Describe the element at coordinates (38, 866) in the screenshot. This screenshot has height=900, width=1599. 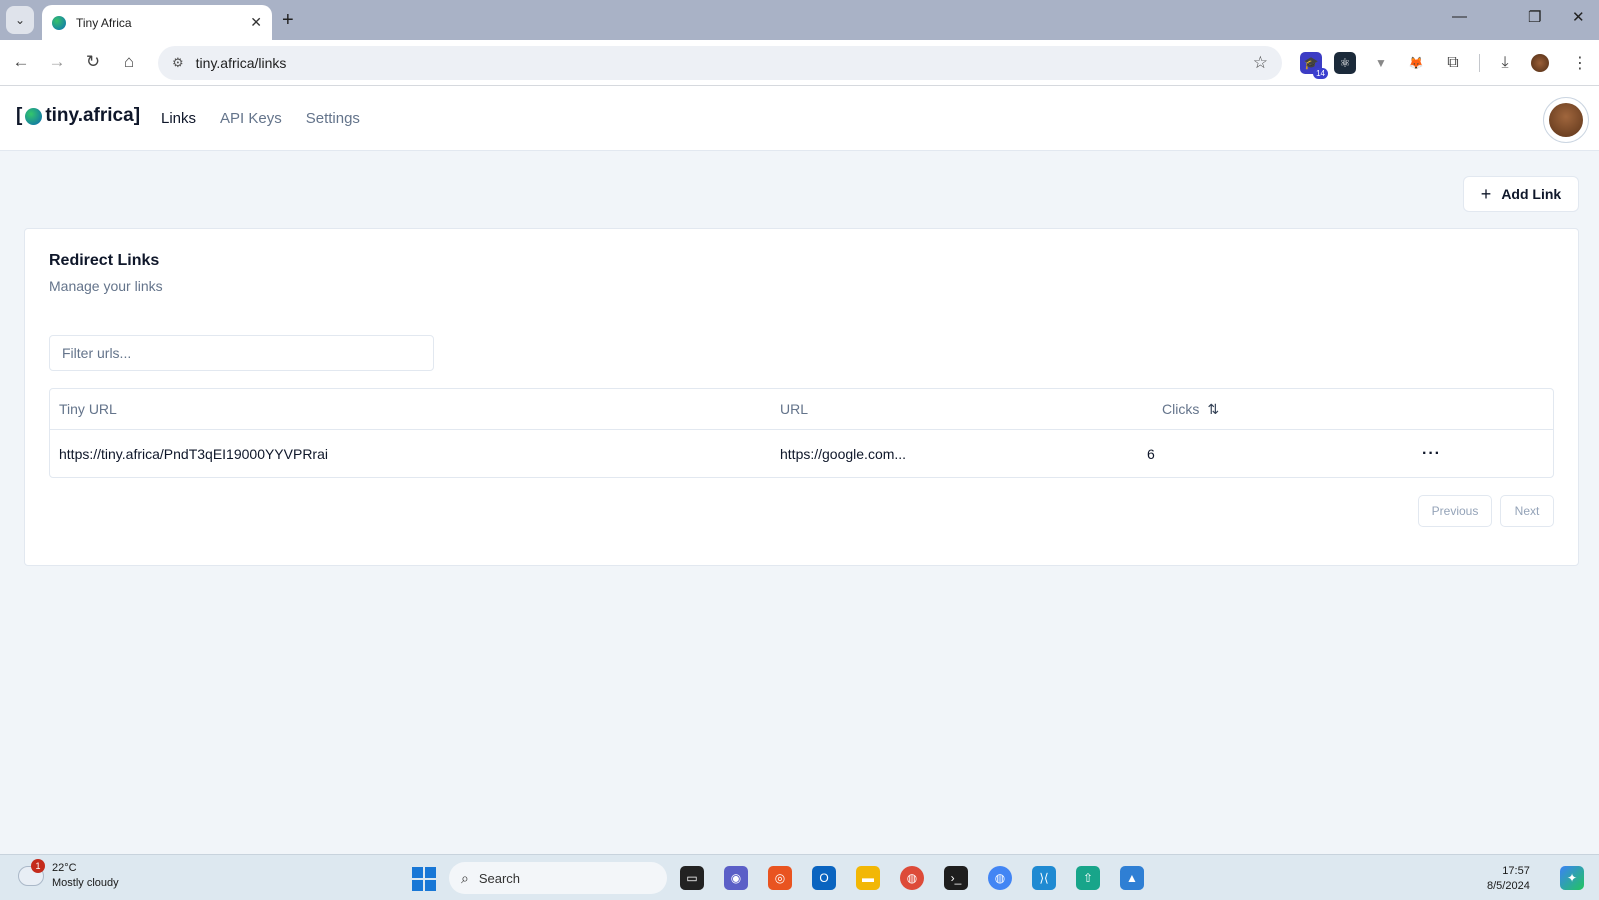
I see `weather-badge: 1` at that location.